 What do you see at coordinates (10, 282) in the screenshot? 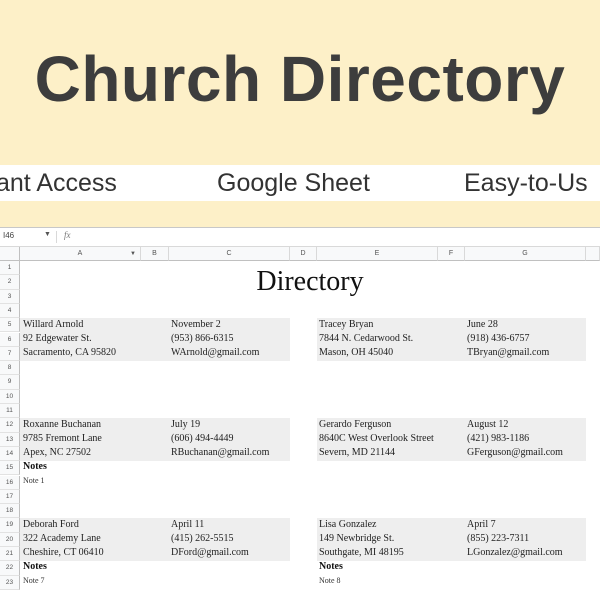
I see `row-header: 2` at bounding box center [10, 282].